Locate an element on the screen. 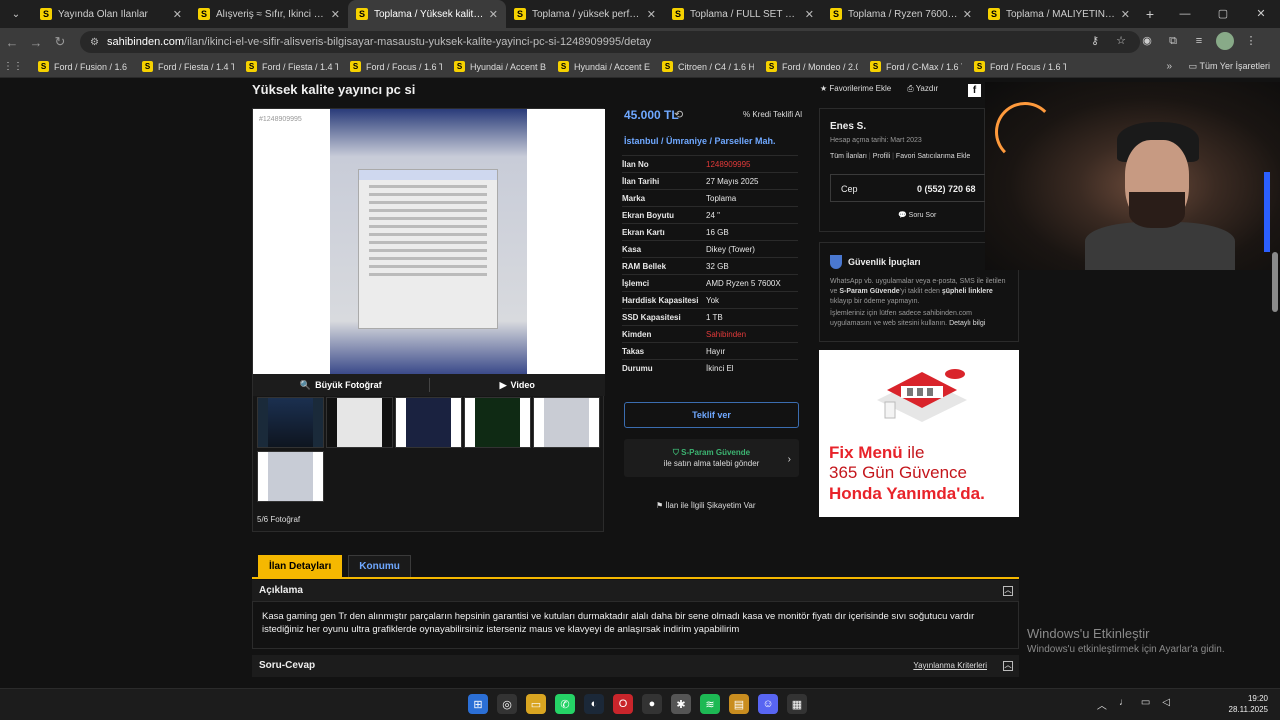  browser-tab: S Toplama / Yüksek kalite yayıncı ✕ is located at coordinates (427, 14).